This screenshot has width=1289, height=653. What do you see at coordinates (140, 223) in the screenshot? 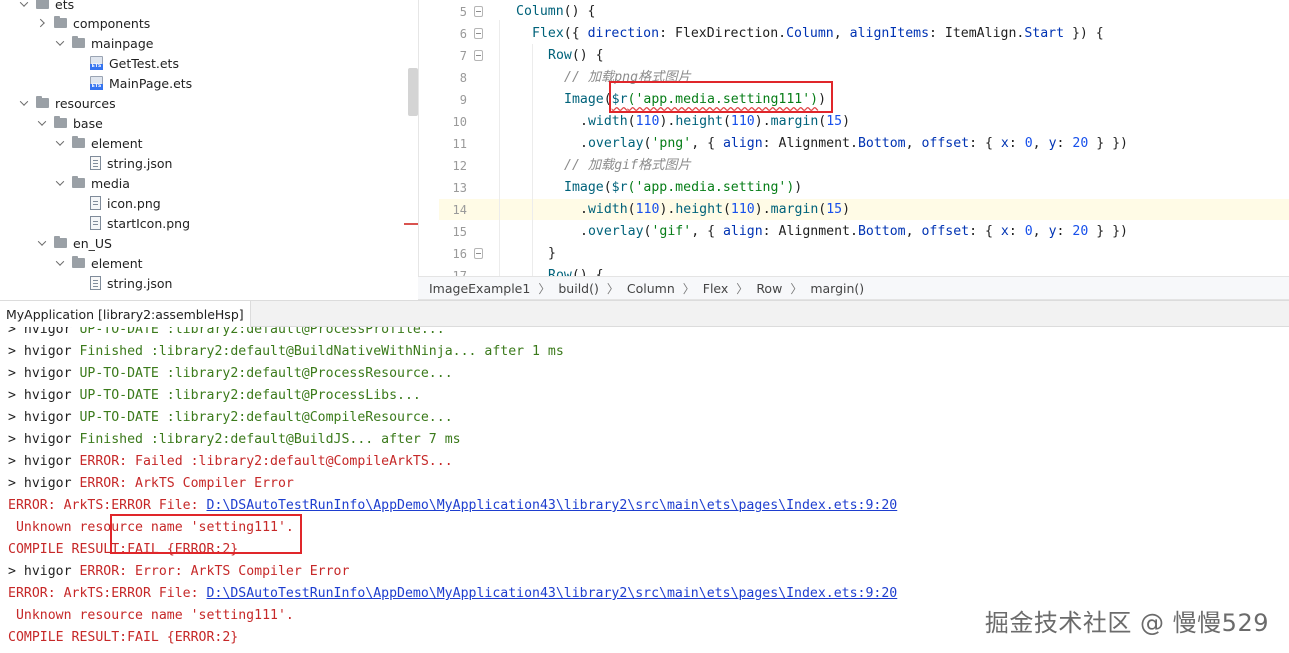
I see `tree-item-starticon-png: startIcon.png` at bounding box center [140, 223].